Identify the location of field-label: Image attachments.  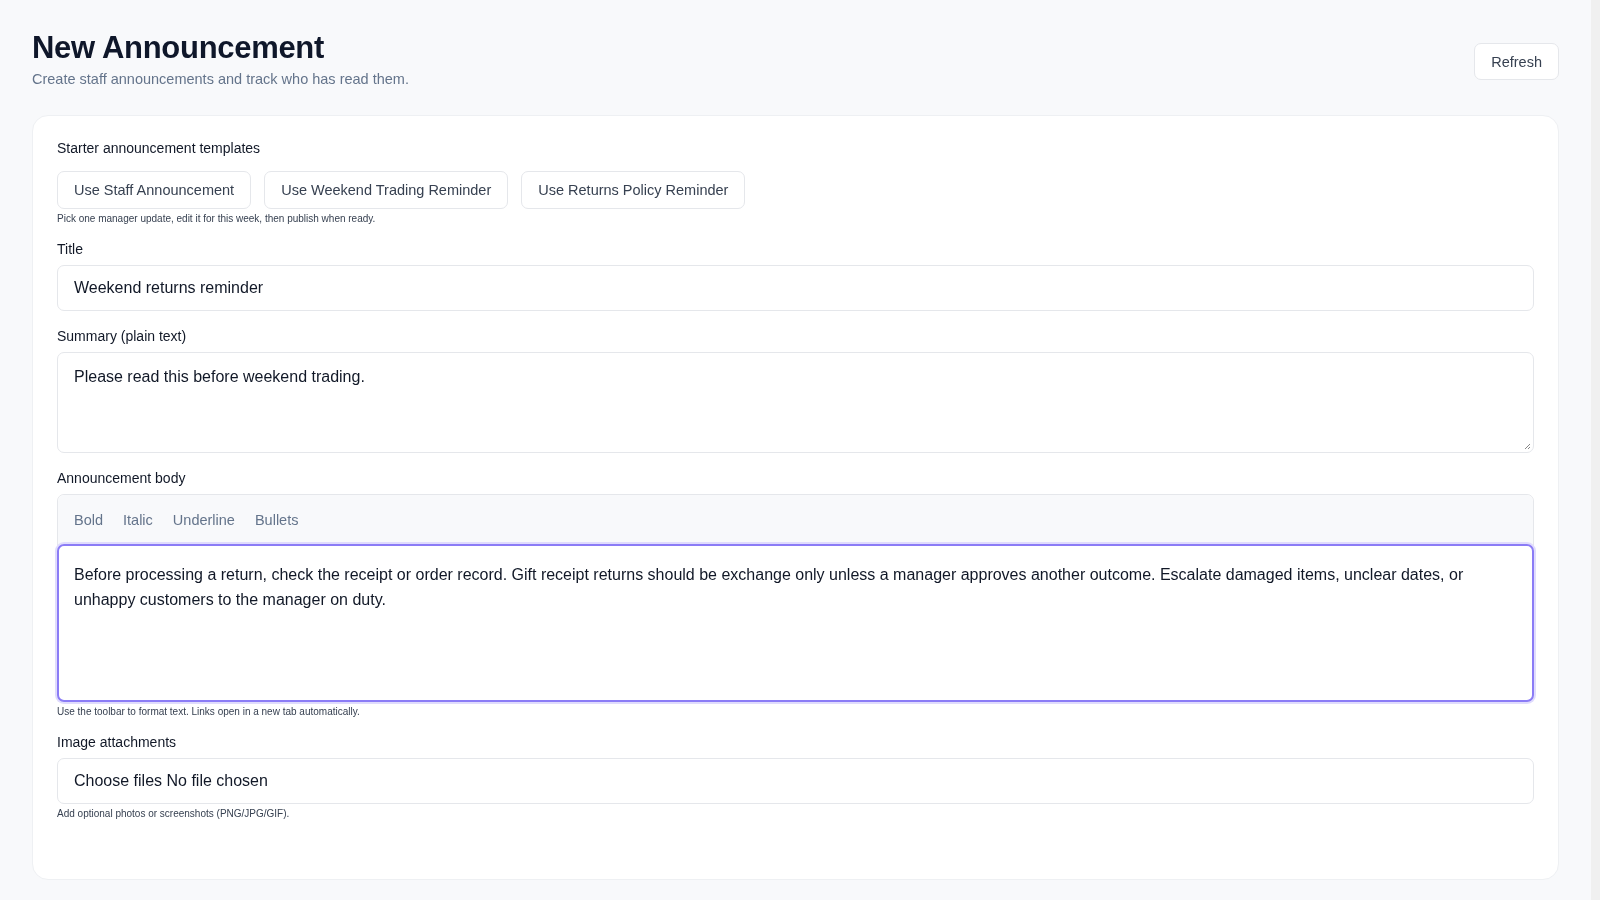
(117, 742).